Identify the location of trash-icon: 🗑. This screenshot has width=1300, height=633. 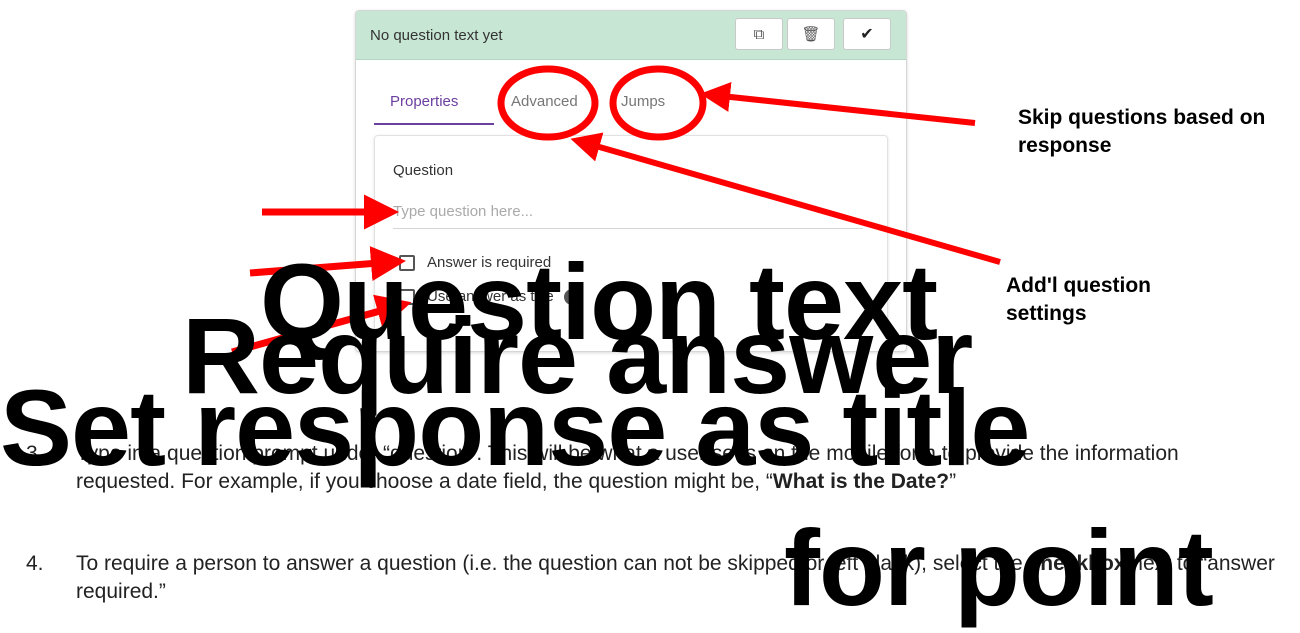
(811, 34).